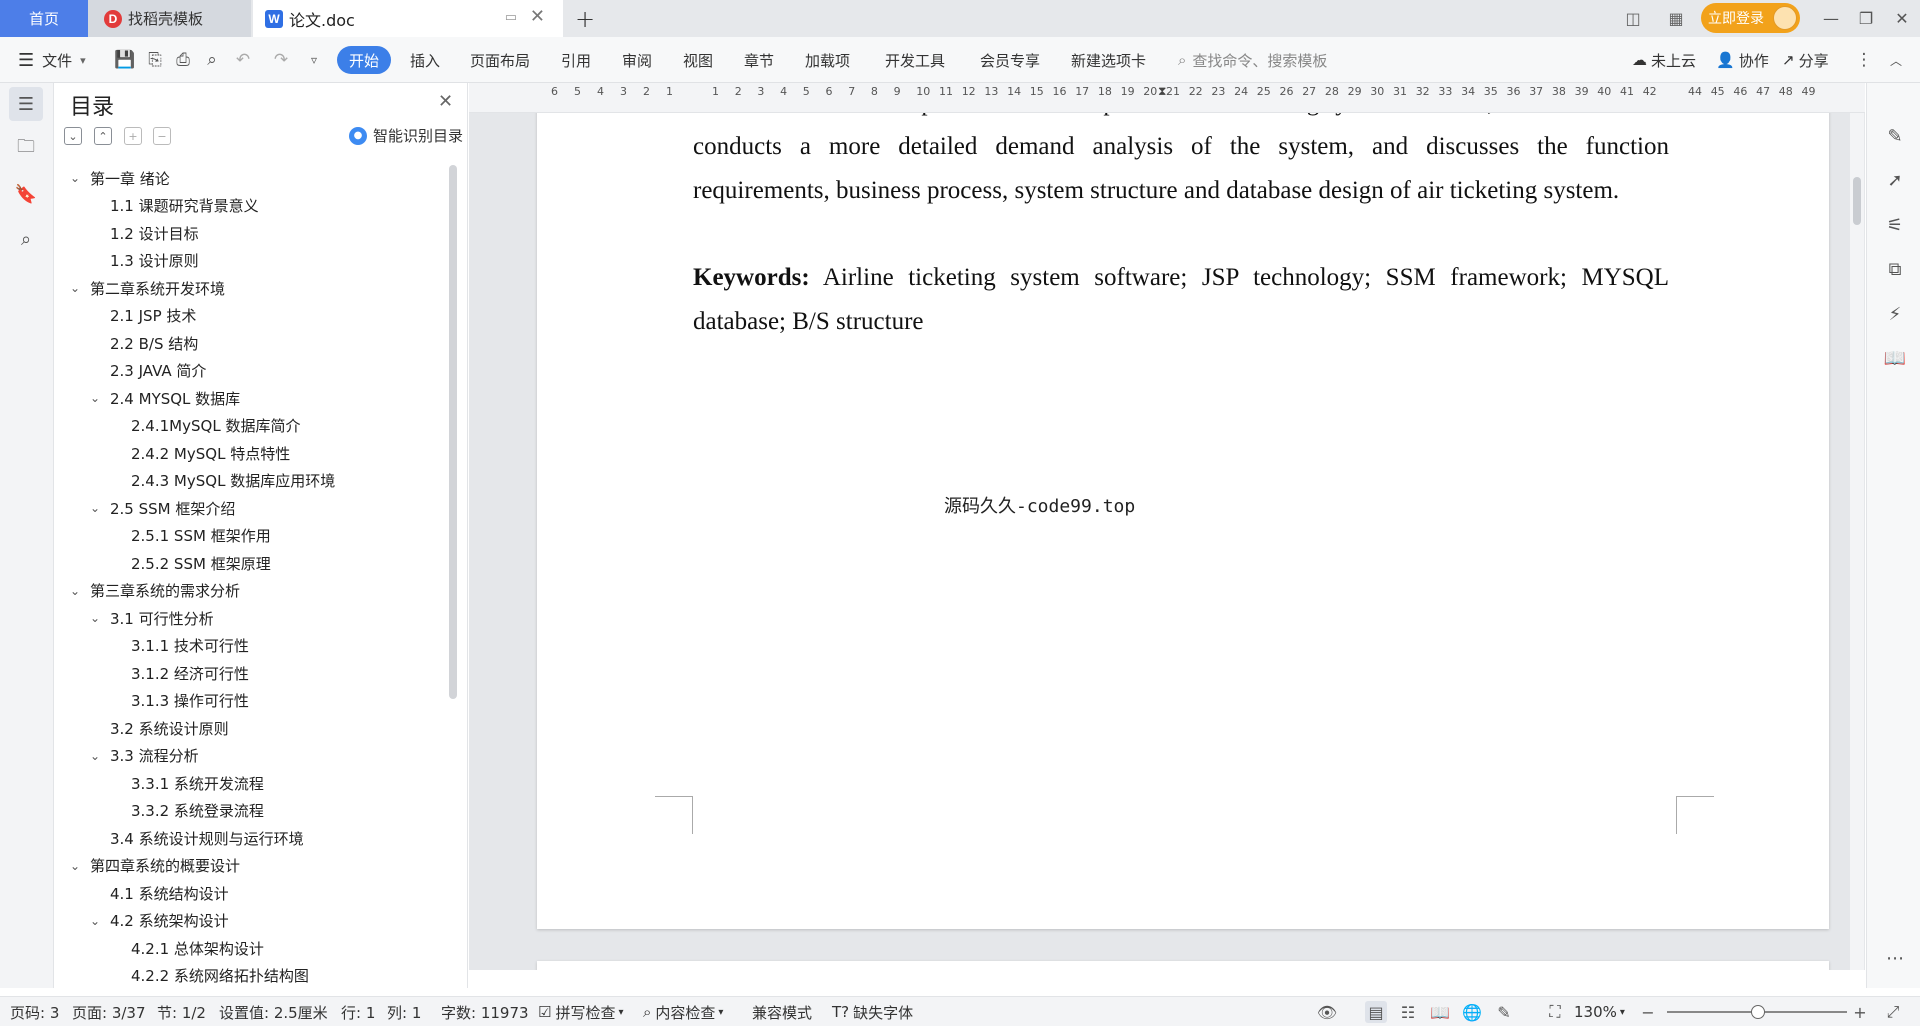 The height and width of the screenshot is (1026, 1920). I want to click on command-search: ⌕ 查找命令、搜索模板, so click(1252, 60).